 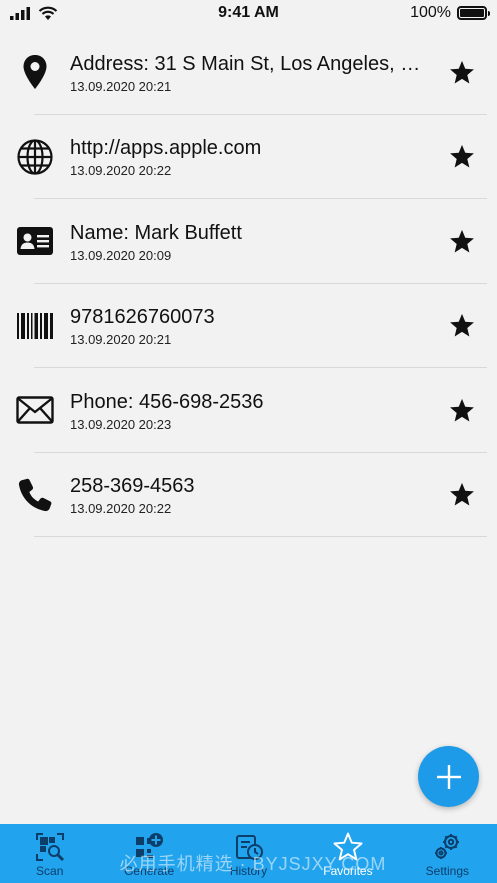 I want to click on location-pin-icon, so click(x=35, y=72).